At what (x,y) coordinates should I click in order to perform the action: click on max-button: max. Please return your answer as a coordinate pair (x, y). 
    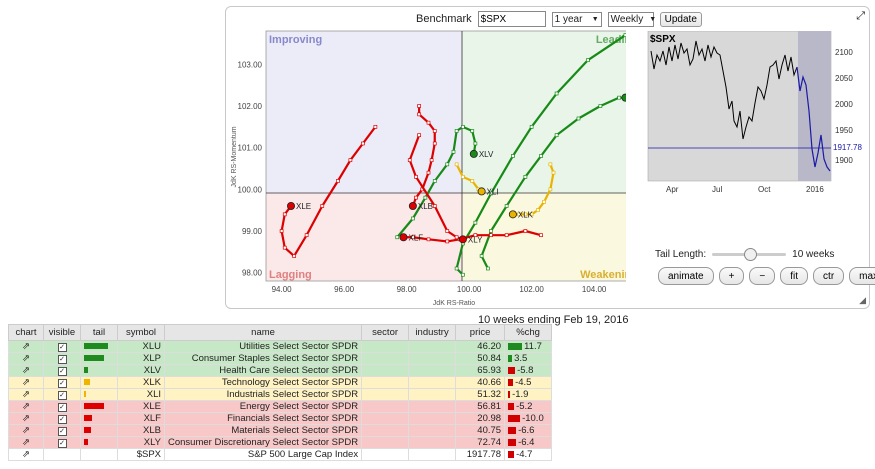
    Looking at the image, I should click on (862, 276).